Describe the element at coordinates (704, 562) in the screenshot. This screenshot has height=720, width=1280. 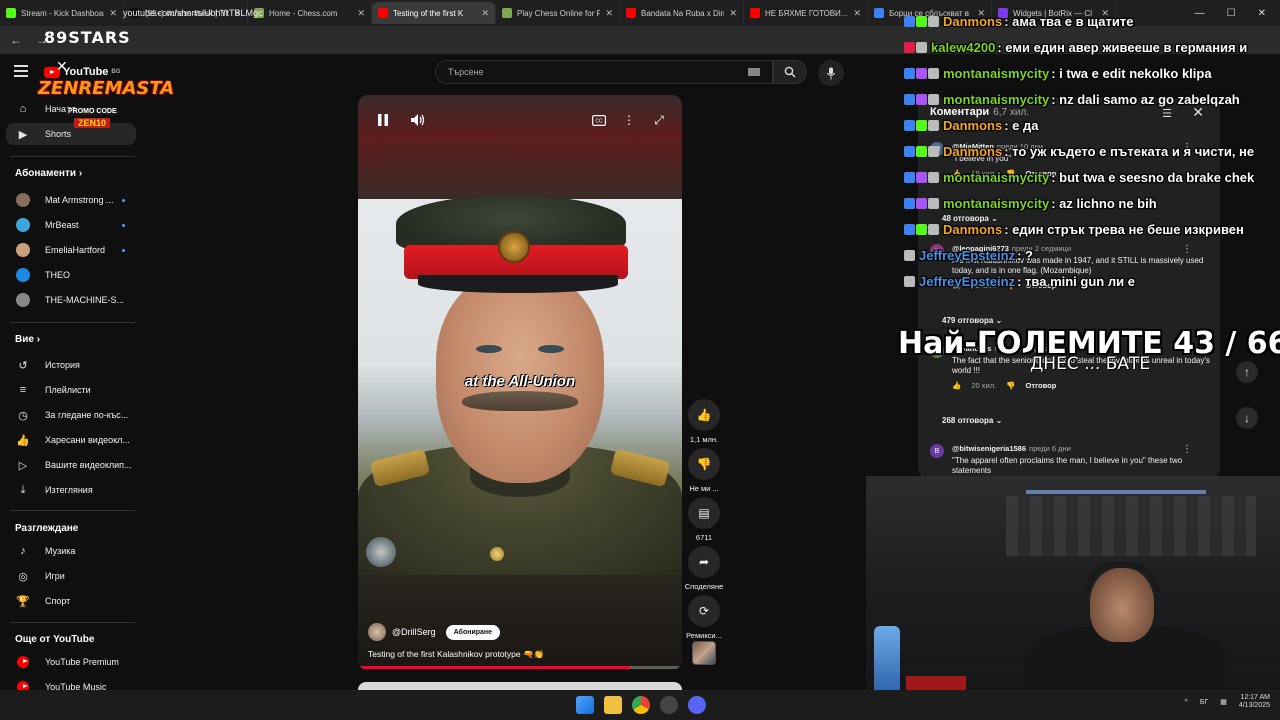
I see `share-icon: ➦` at that location.